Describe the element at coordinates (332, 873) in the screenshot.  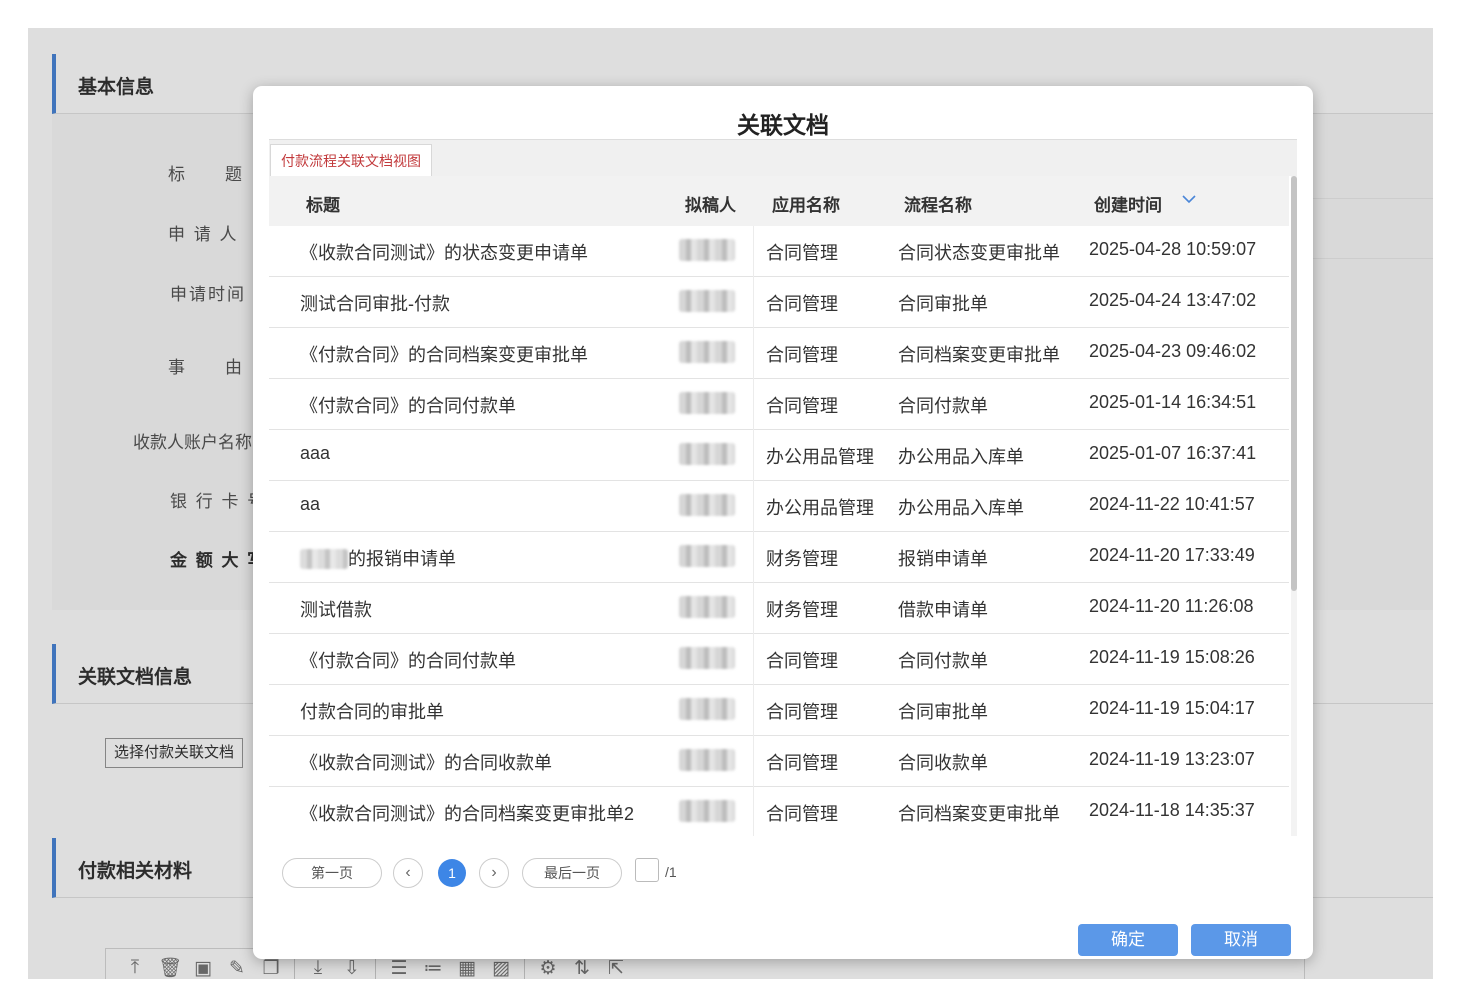
I see `first-page-button: 第一页` at that location.